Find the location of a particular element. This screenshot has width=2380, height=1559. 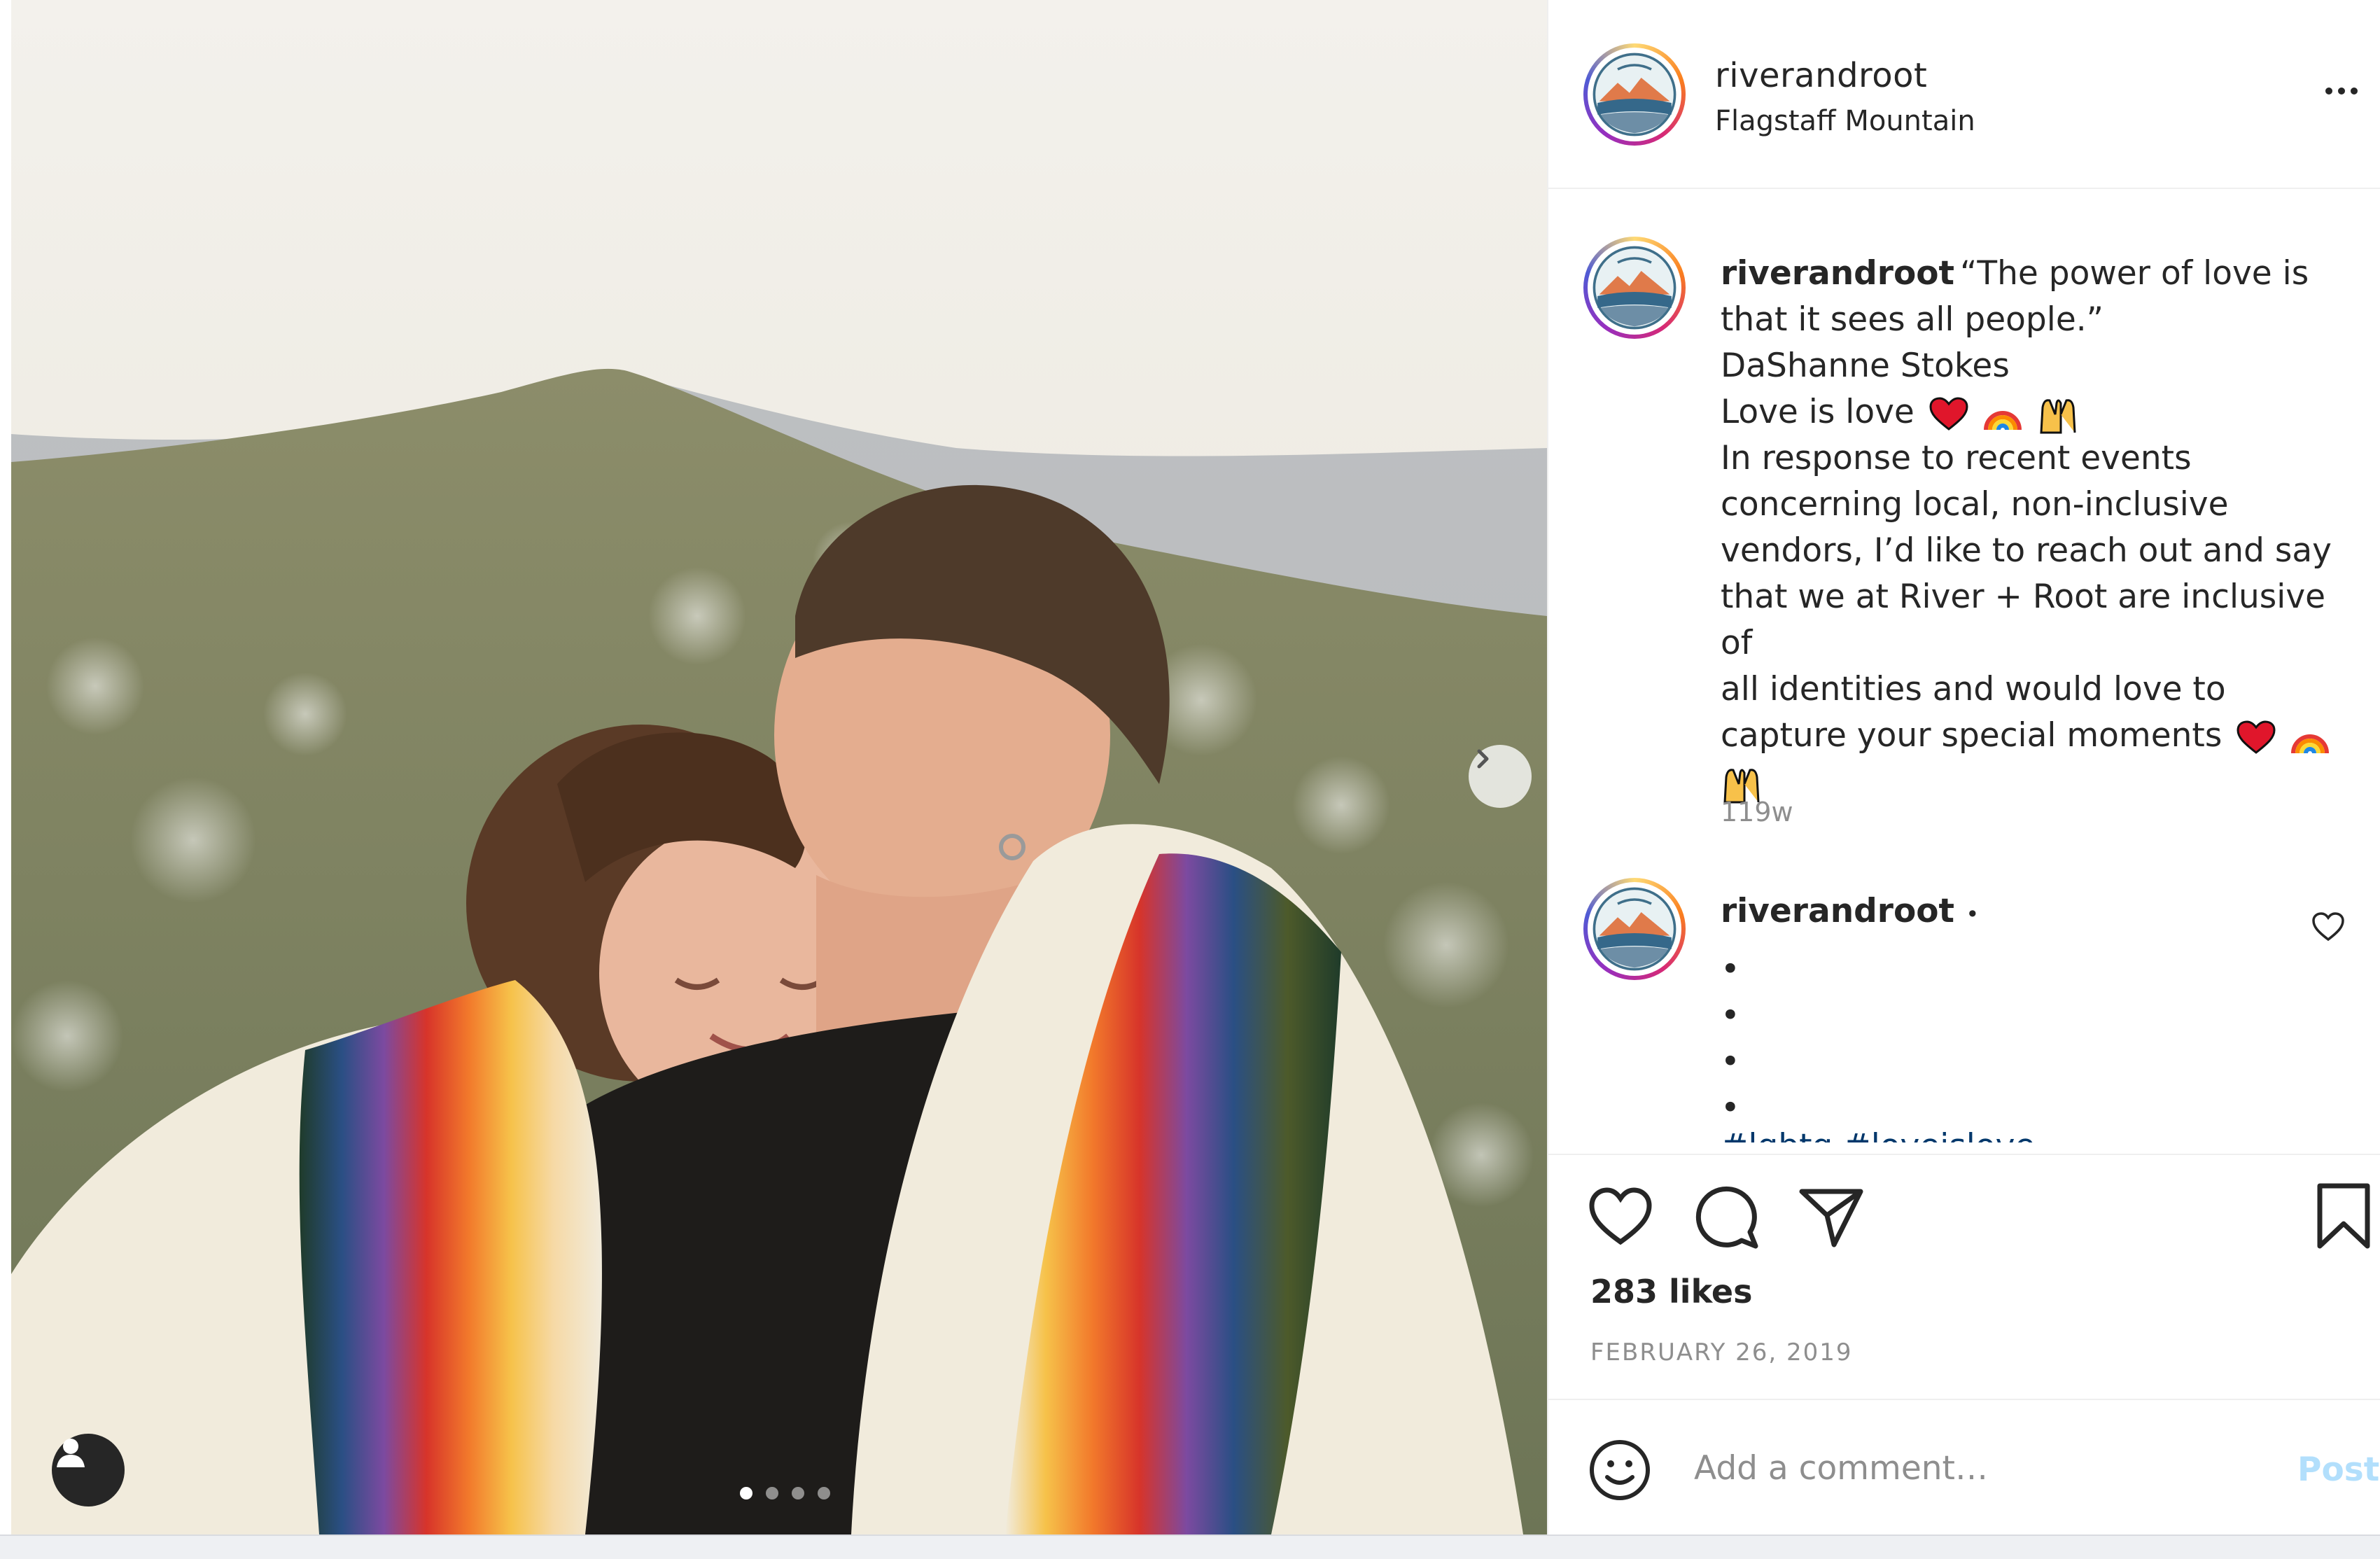

post-date: FEBRUARY 26, 2019 is located at coordinates (1721, 1352).